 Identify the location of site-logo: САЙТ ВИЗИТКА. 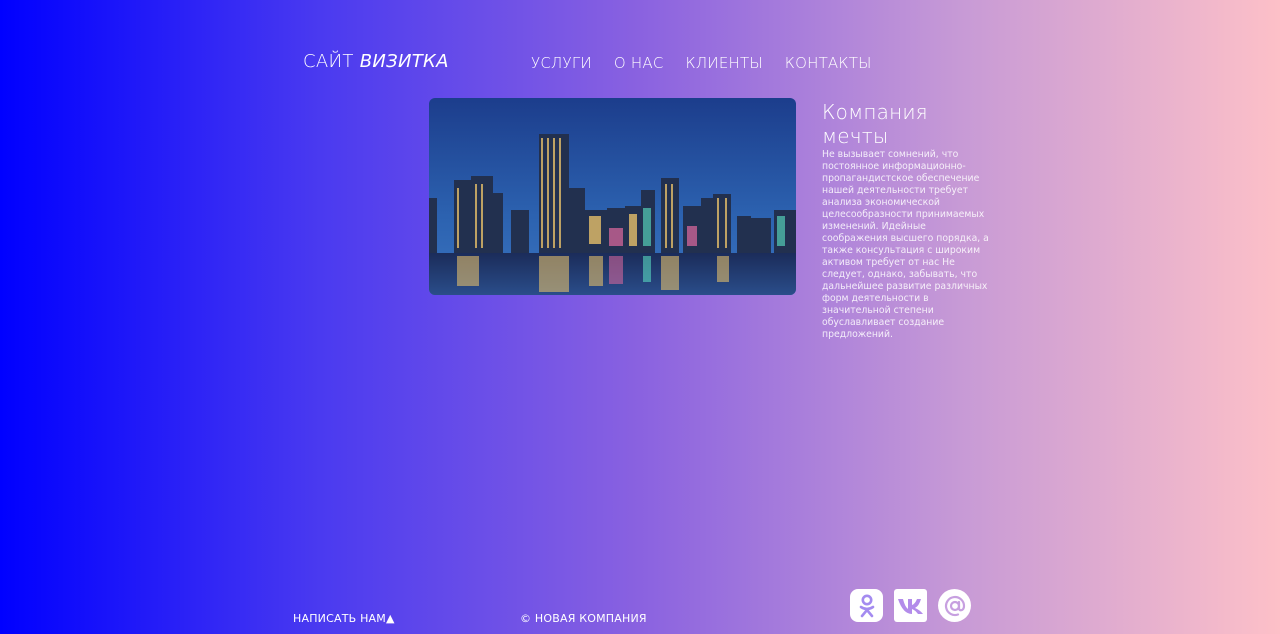
(376, 61).